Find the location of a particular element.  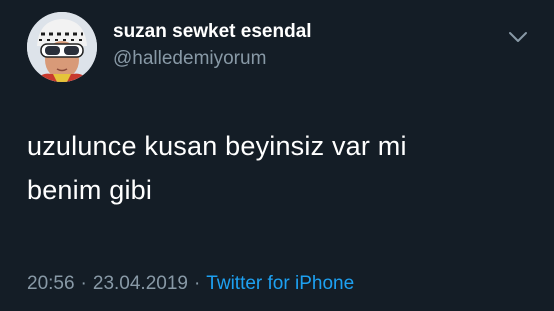

tweet-text-line: uzulunce kusan beyinsiz var mi is located at coordinates (217, 146).